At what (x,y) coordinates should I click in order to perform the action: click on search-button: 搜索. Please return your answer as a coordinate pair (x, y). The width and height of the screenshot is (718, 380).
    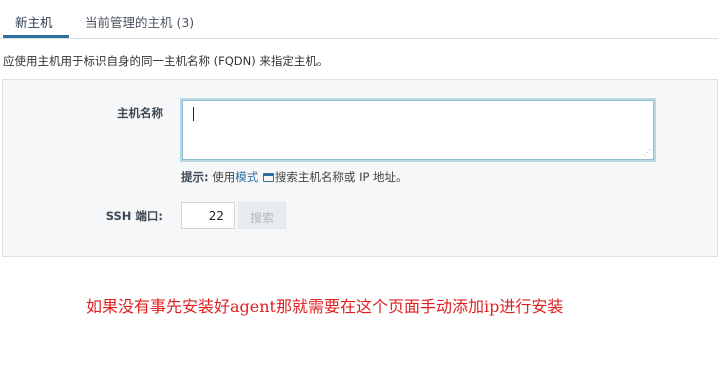
    Looking at the image, I should click on (262, 215).